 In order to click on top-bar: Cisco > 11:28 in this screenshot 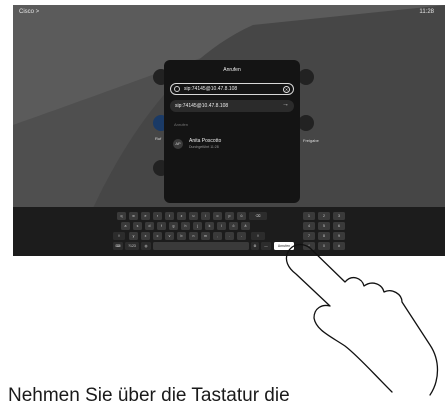, I will do `click(229, 13)`.